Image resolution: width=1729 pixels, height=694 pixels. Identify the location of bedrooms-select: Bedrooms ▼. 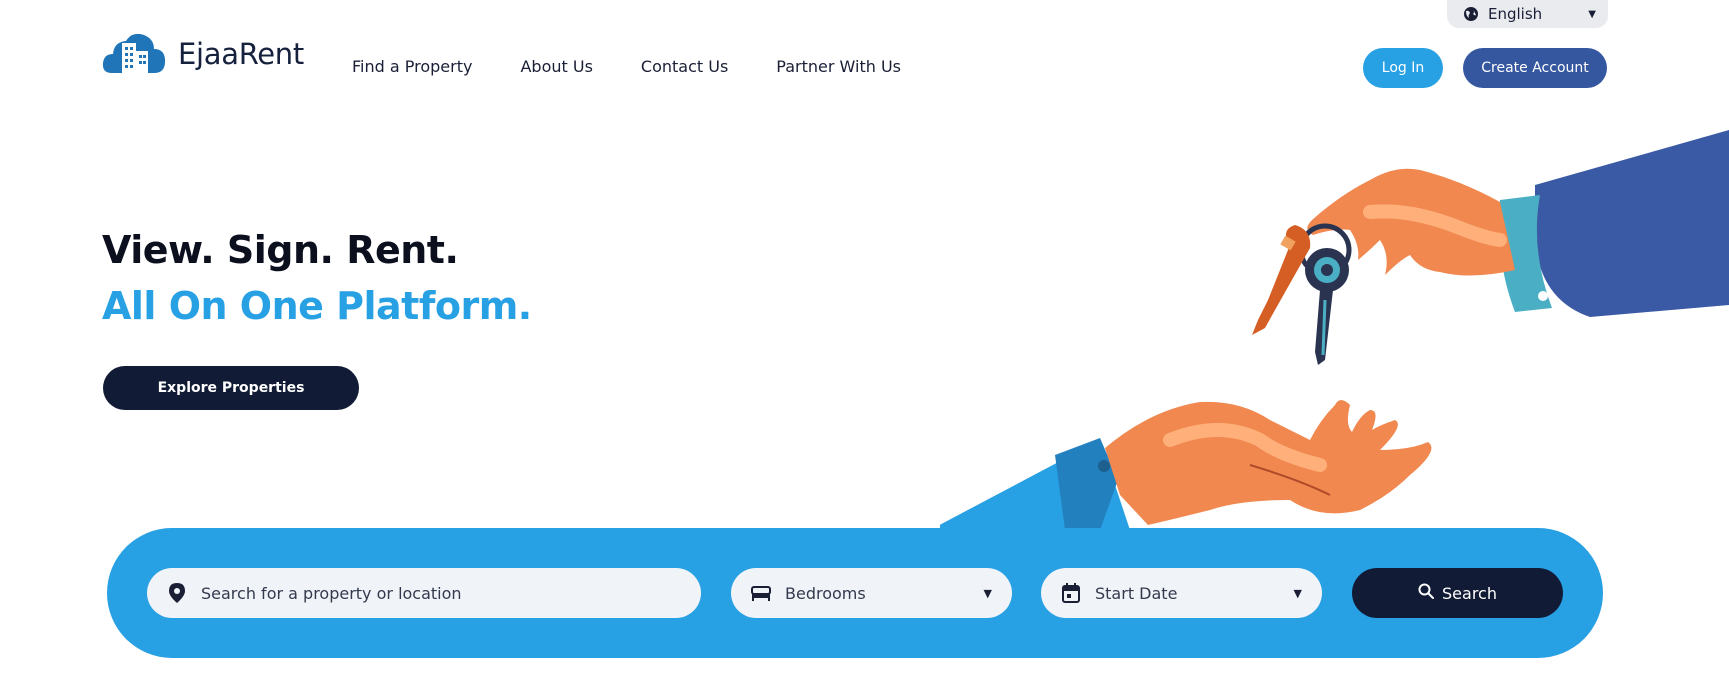
(871, 593).